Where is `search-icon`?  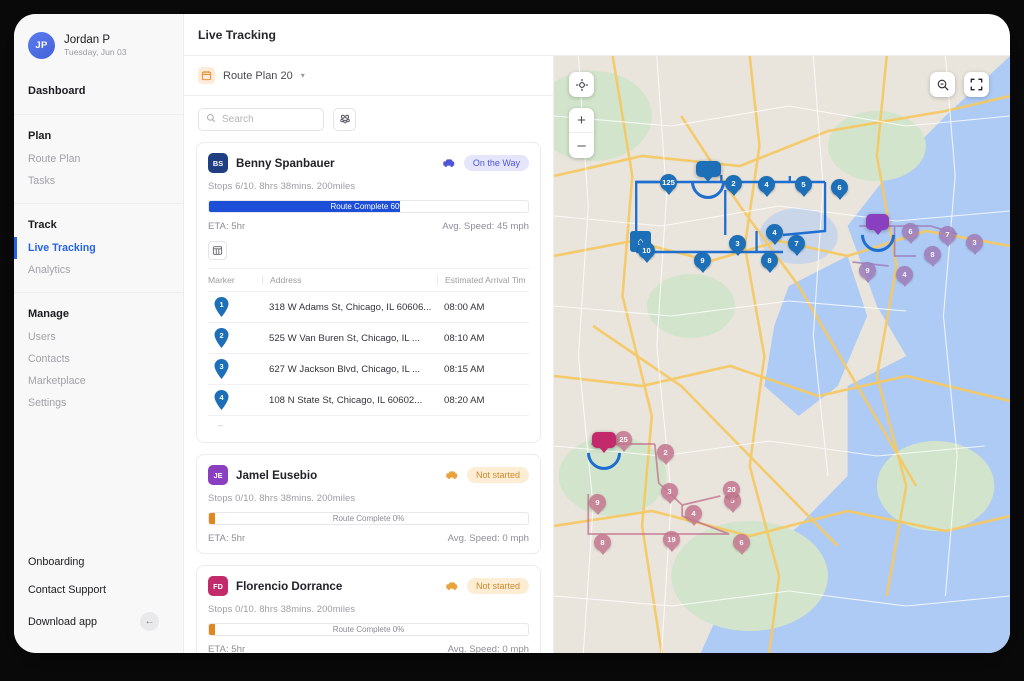
search-icon is located at coordinates (211, 119).